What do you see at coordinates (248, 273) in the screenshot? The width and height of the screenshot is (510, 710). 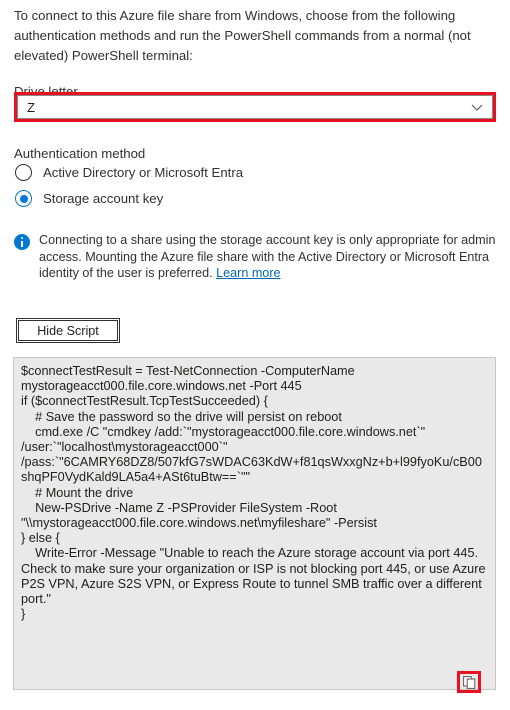 I see `learn-more-link: Learn more` at bounding box center [248, 273].